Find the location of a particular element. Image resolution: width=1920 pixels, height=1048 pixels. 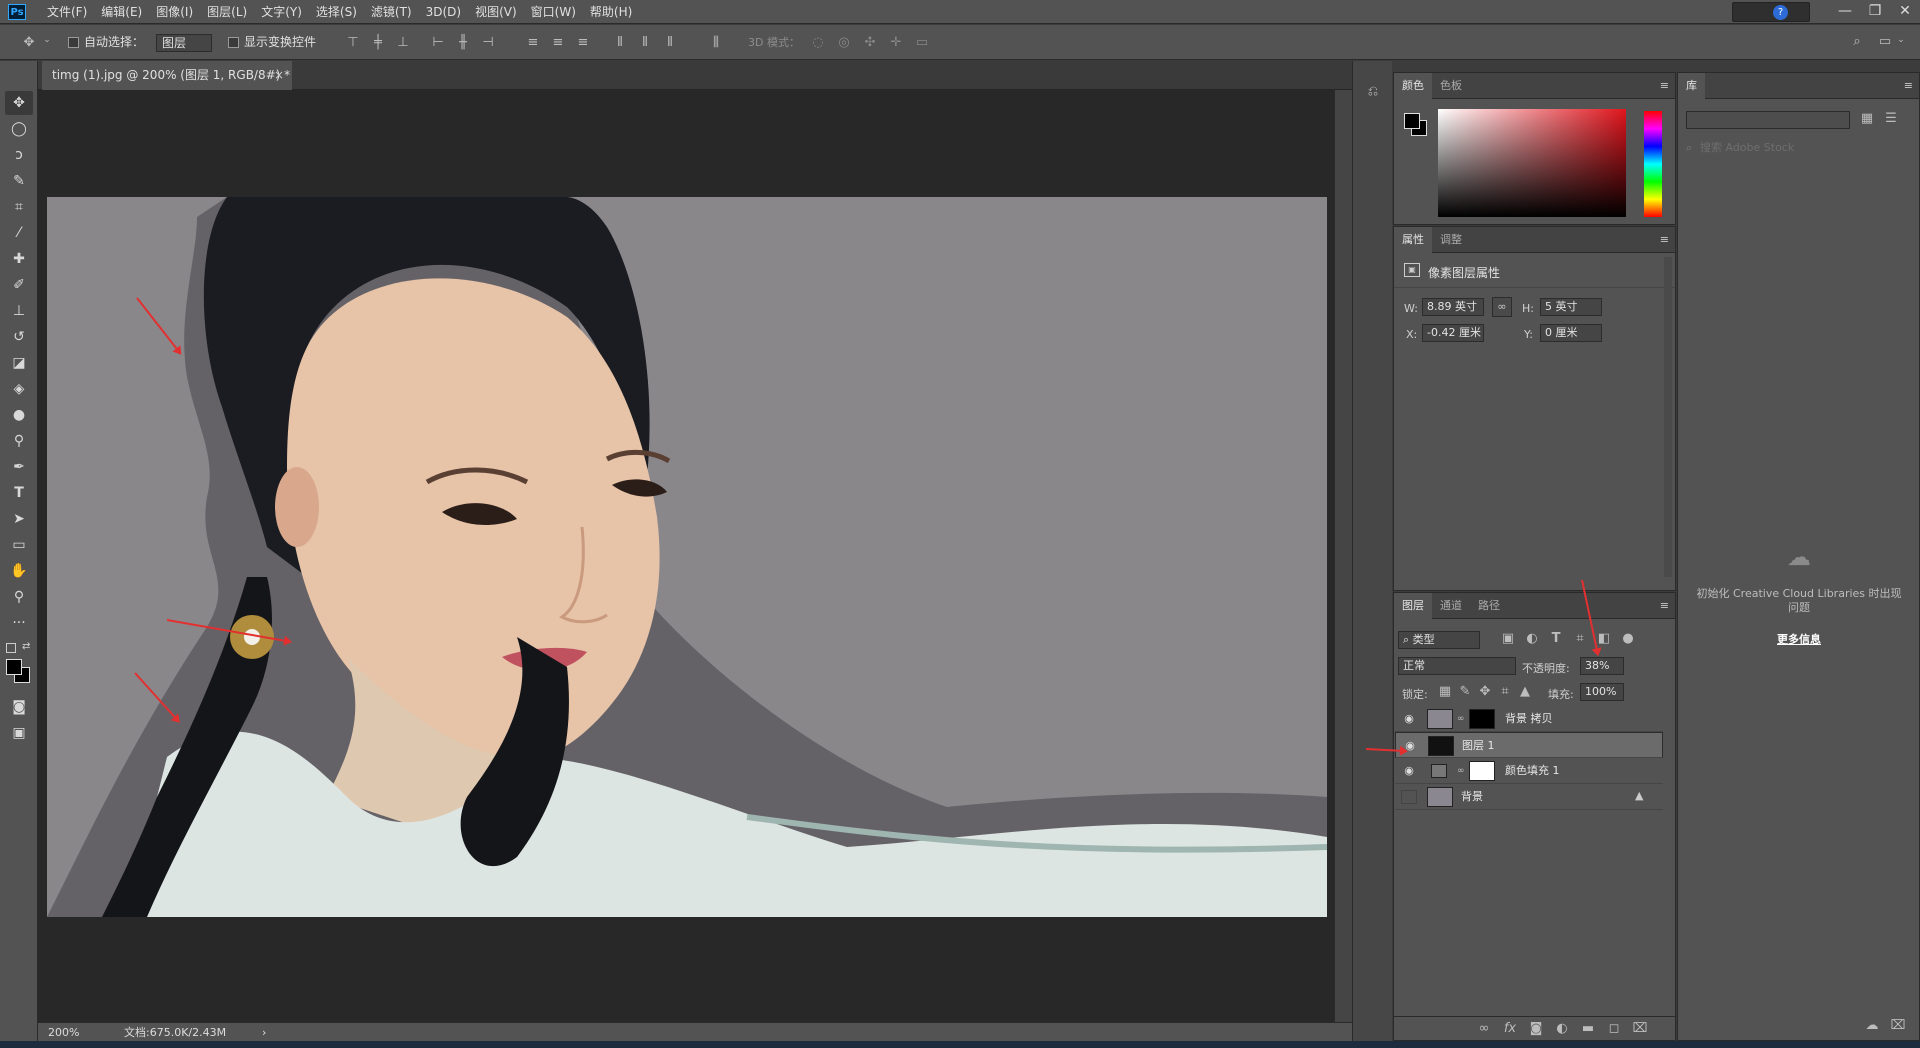

more-info-link: 更多信息 is located at coordinates (1799, 639).